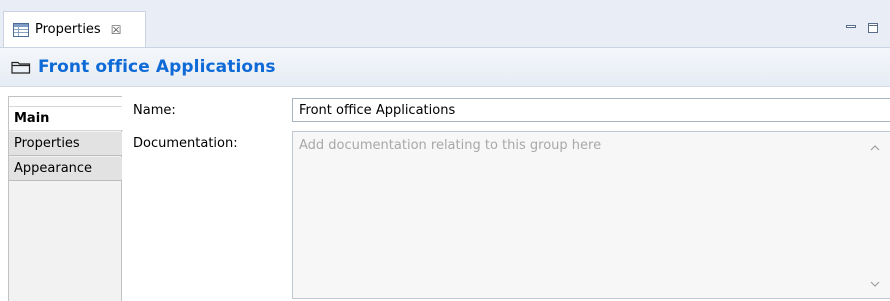 The height and width of the screenshot is (301, 890). Describe the element at coordinates (591, 110) in the screenshot. I see `name-input` at that location.